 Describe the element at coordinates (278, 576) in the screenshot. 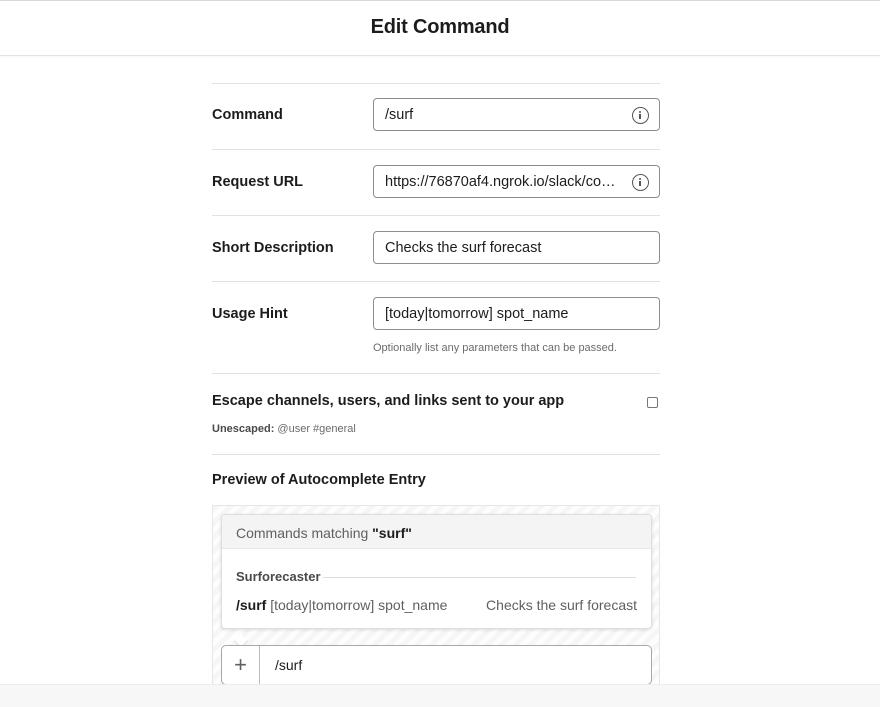

I see `autocomplete-app-name: Surforecaster` at that location.